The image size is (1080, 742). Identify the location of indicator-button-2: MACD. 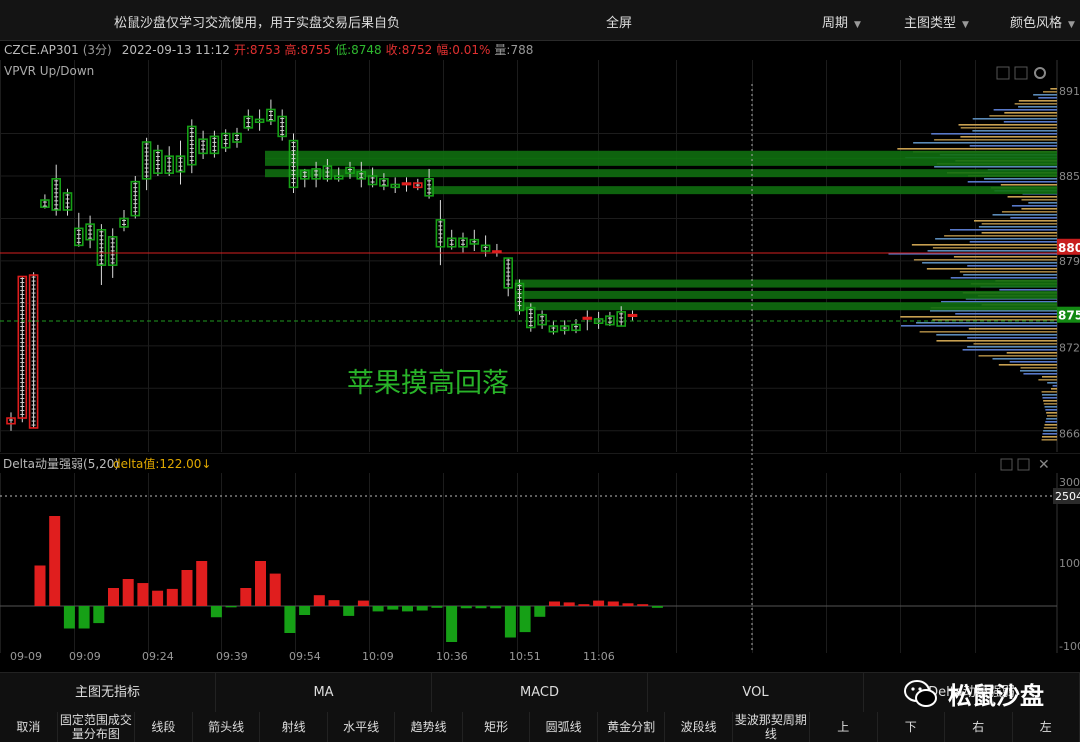
(540, 693).